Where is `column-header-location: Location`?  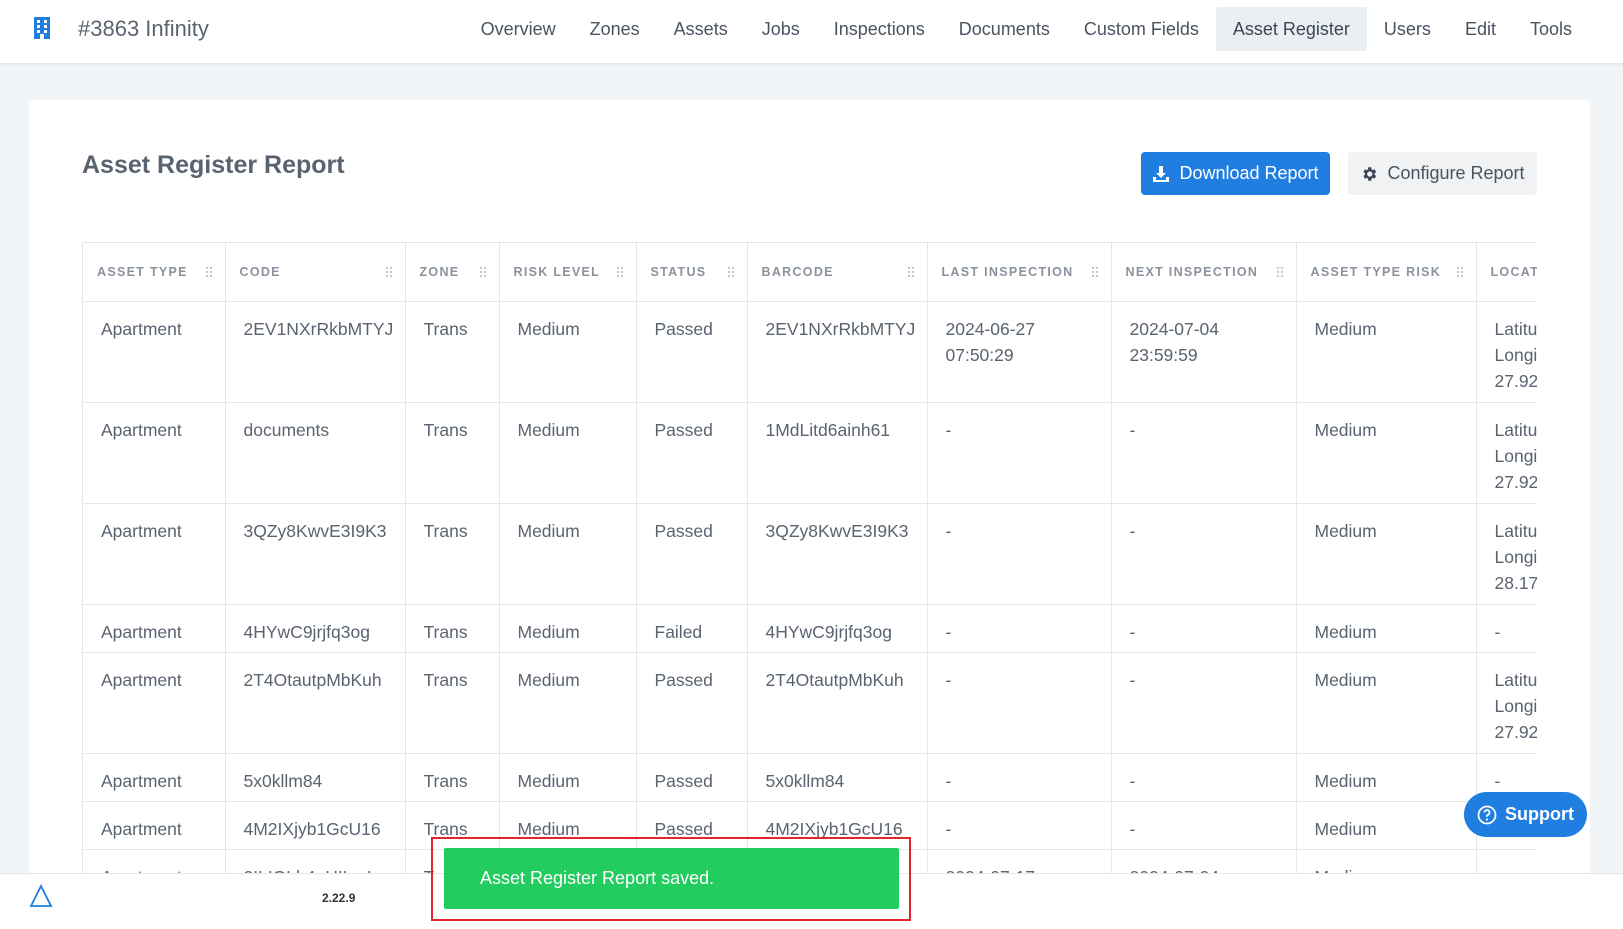 column-header-location: Location is located at coordinates (1507, 272).